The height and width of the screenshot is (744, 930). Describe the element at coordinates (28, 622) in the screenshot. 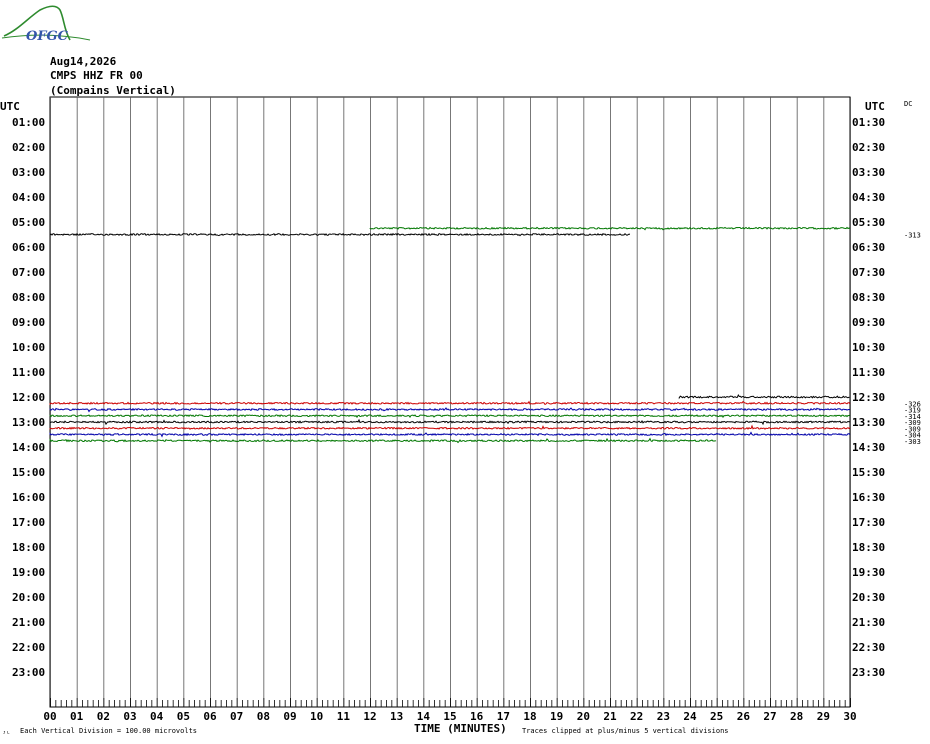

I see `left-hour-label: 21:00` at that location.